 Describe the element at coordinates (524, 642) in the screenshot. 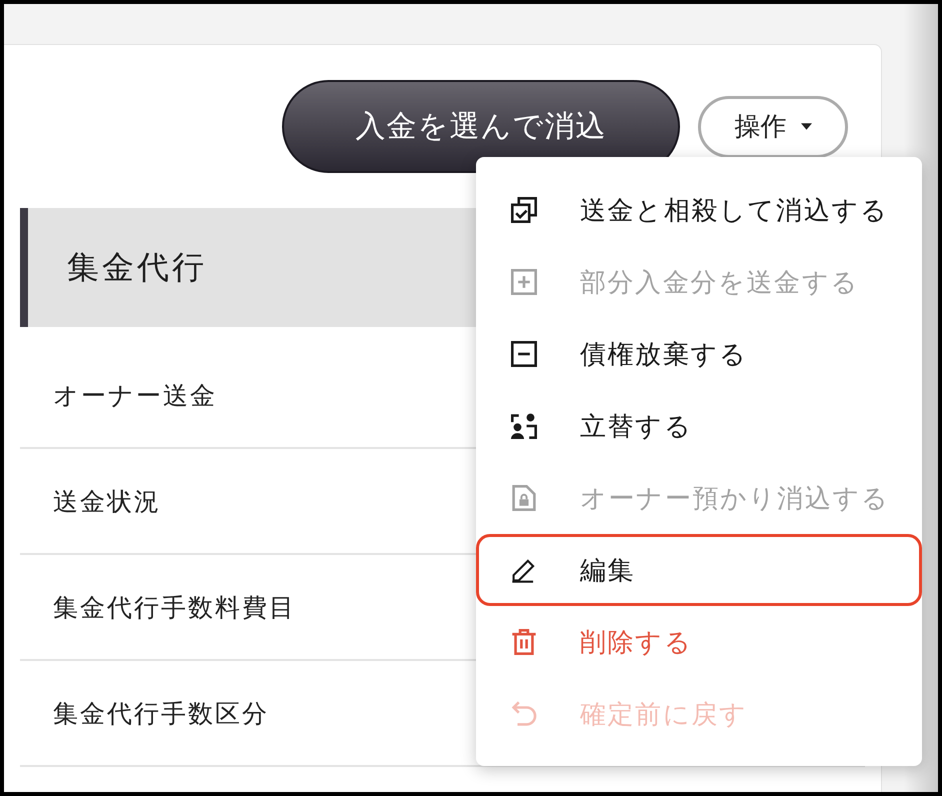

I see `trash-icon` at that location.